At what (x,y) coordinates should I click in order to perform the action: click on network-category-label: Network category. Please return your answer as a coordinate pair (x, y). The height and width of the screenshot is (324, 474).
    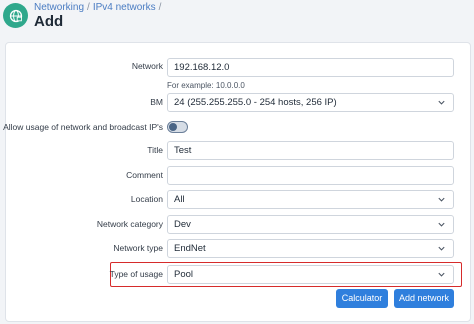
    Looking at the image, I should click on (129, 224).